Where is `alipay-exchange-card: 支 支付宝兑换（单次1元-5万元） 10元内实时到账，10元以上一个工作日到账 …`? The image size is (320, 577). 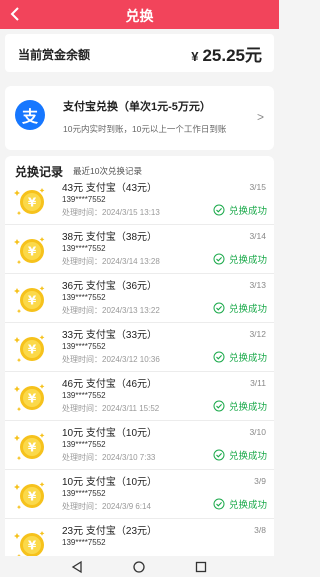 alipay-exchange-card: 支 支付宝兑换（单次1元-5万元） 10元内实时到账，10元以上一个工作日到账 … is located at coordinates (139, 118).